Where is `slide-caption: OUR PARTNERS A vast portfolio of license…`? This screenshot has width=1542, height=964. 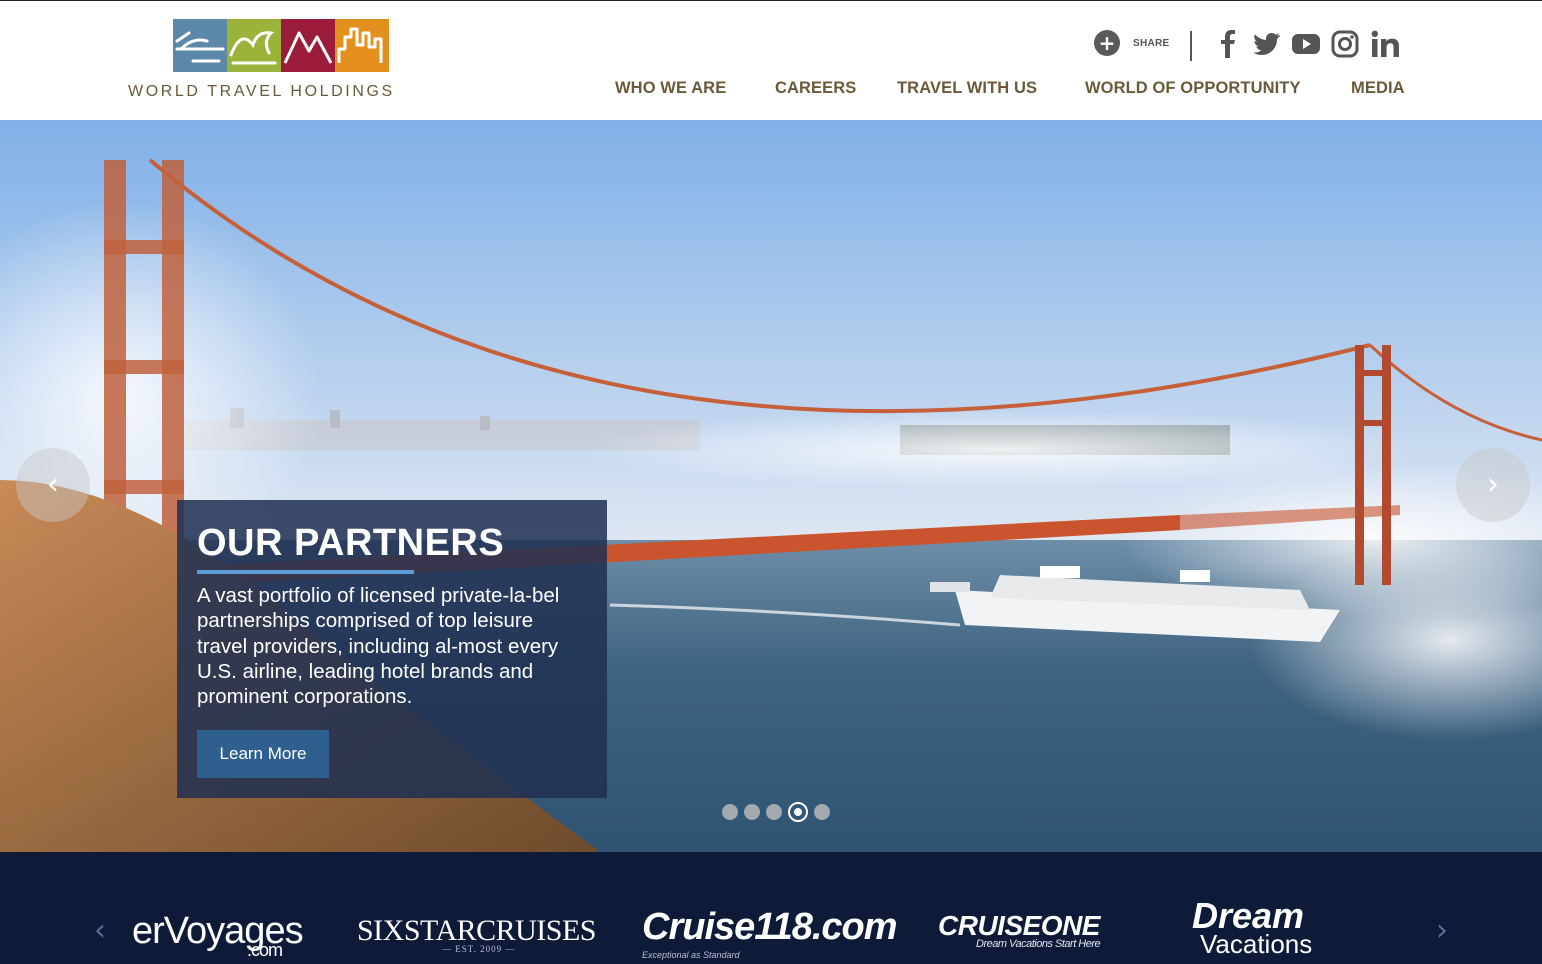 slide-caption: OUR PARTNERS A vast portfolio of license… is located at coordinates (392, 649).